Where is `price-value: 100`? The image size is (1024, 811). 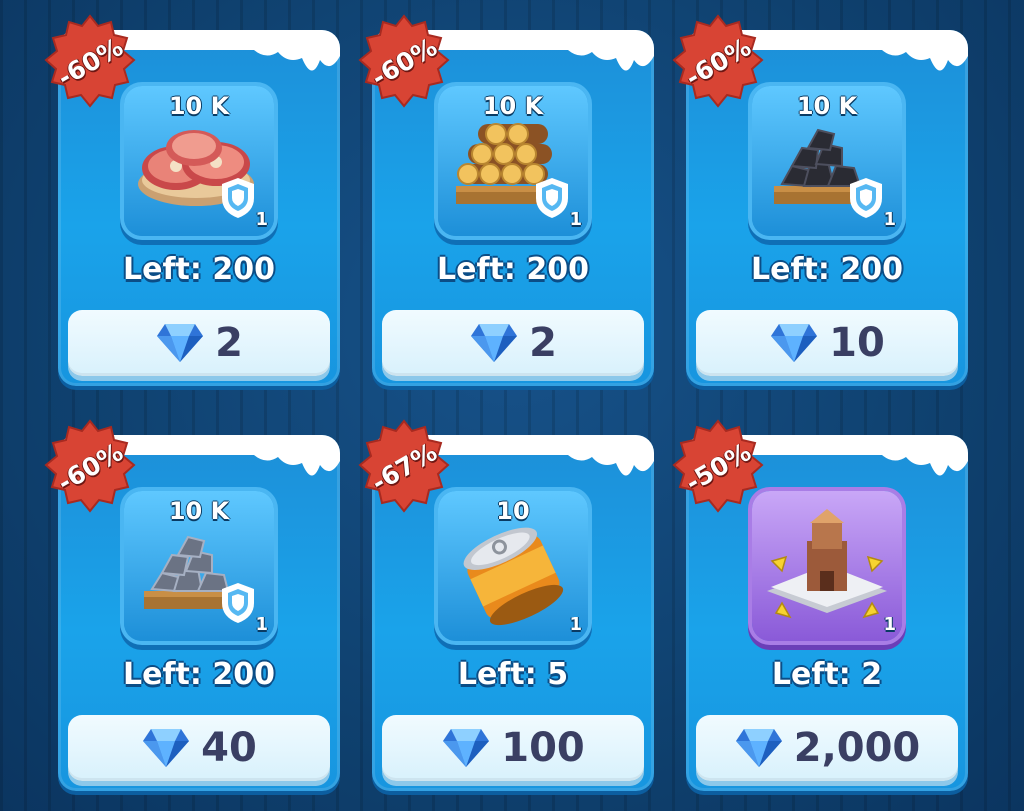 price-value: 100 is located at coordinates (543, 748).